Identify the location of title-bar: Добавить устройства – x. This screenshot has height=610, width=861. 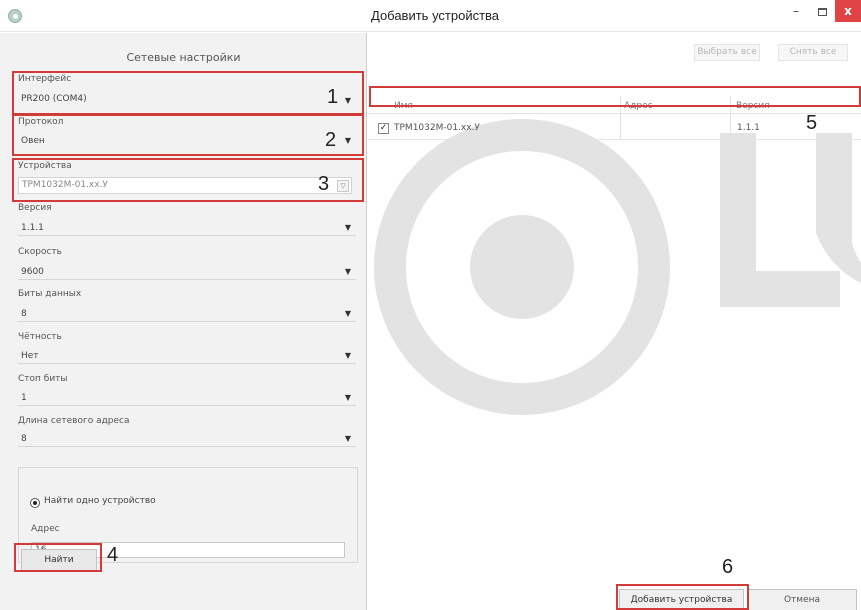
(430, 16).